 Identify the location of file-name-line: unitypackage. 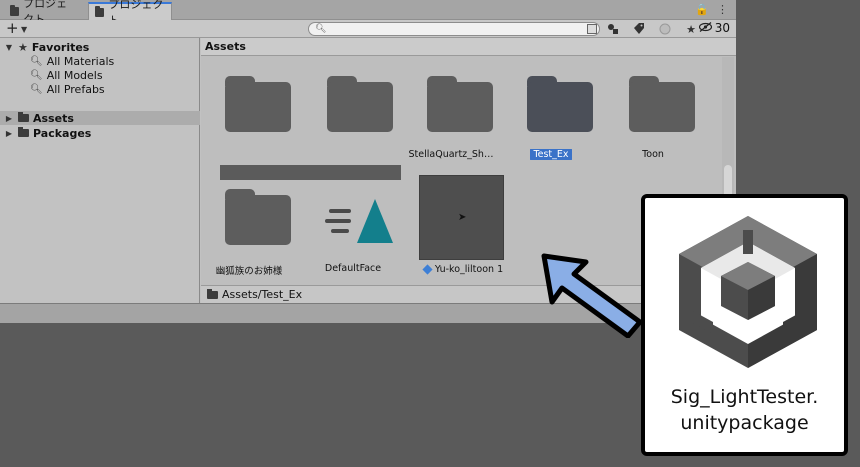
(744, 423).